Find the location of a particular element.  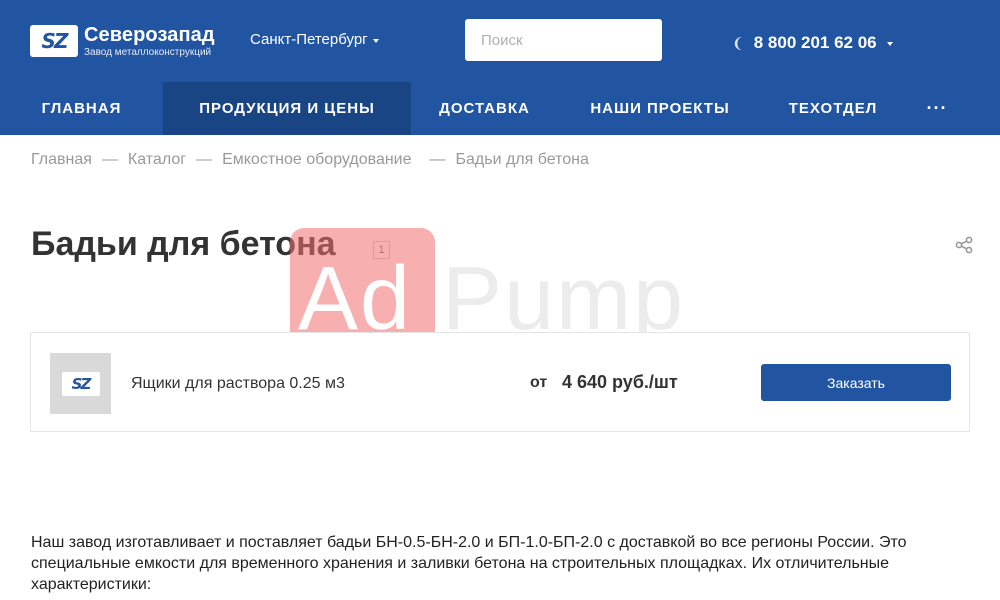

phone-icon: ❨ is located at coordinates (738, 42).